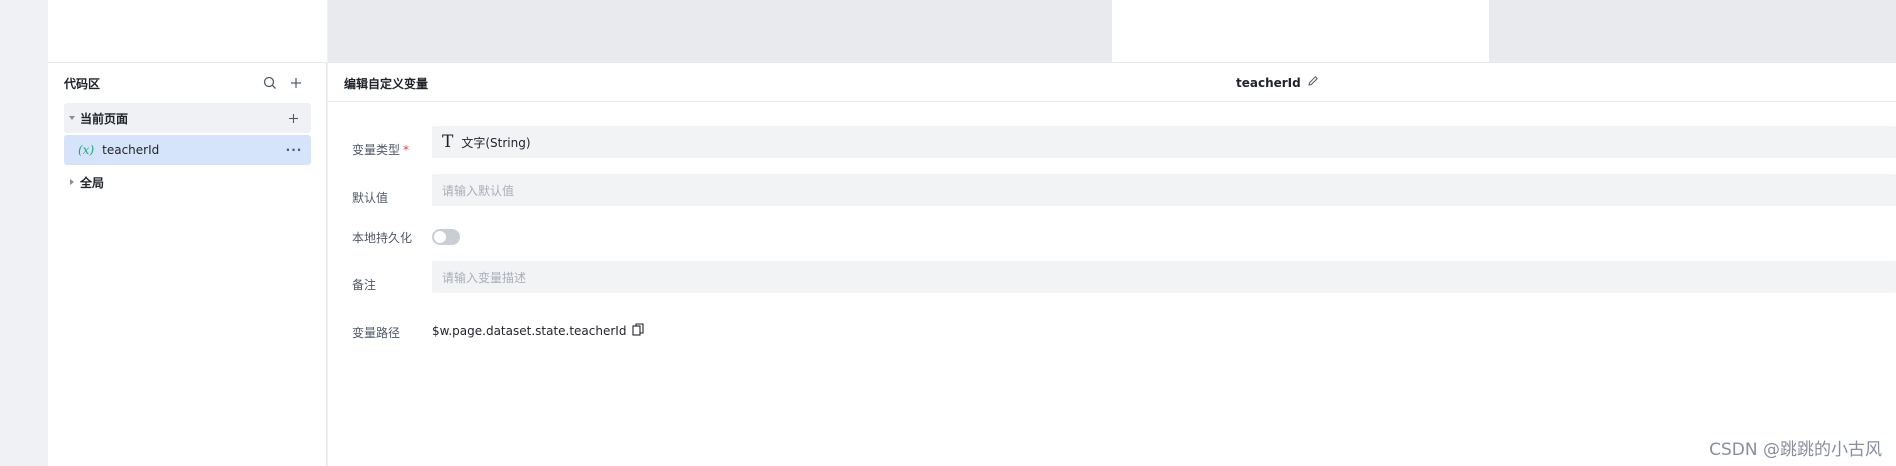 This screenshot has height=466, width=1896. Describe the element at coordinates (82, 84) in the screenshot. I see `sidebar-title: 代码区` at that location.